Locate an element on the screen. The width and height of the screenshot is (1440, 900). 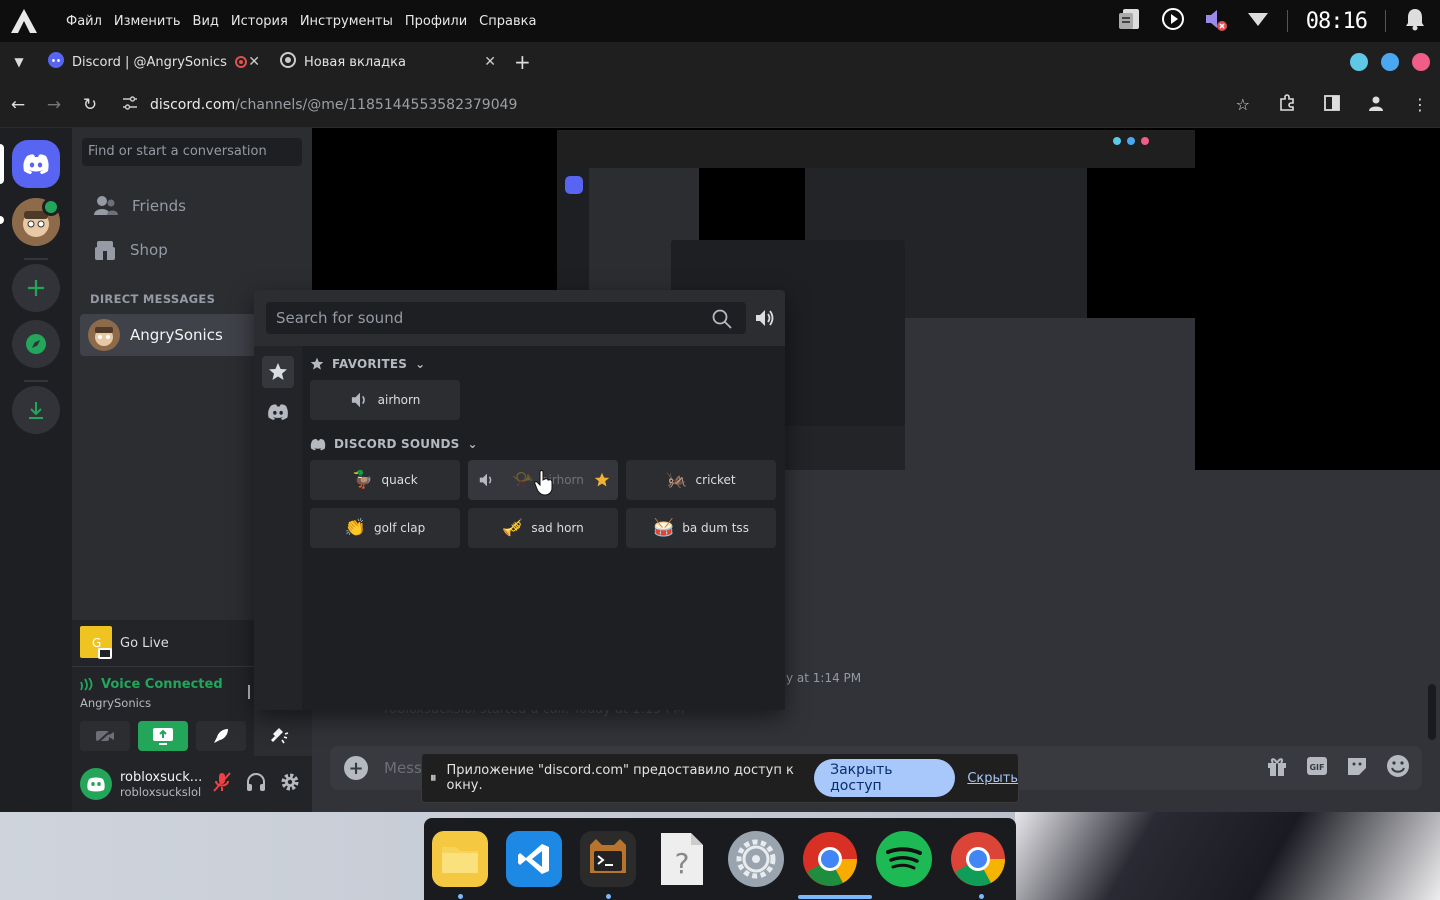
soundboard-button is located at coordinates (279, 736).